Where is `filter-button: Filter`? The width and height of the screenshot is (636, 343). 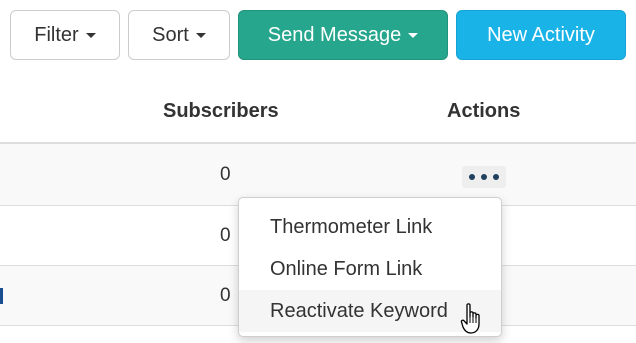 filter-button: Filter is located at coordinates (65, 35).